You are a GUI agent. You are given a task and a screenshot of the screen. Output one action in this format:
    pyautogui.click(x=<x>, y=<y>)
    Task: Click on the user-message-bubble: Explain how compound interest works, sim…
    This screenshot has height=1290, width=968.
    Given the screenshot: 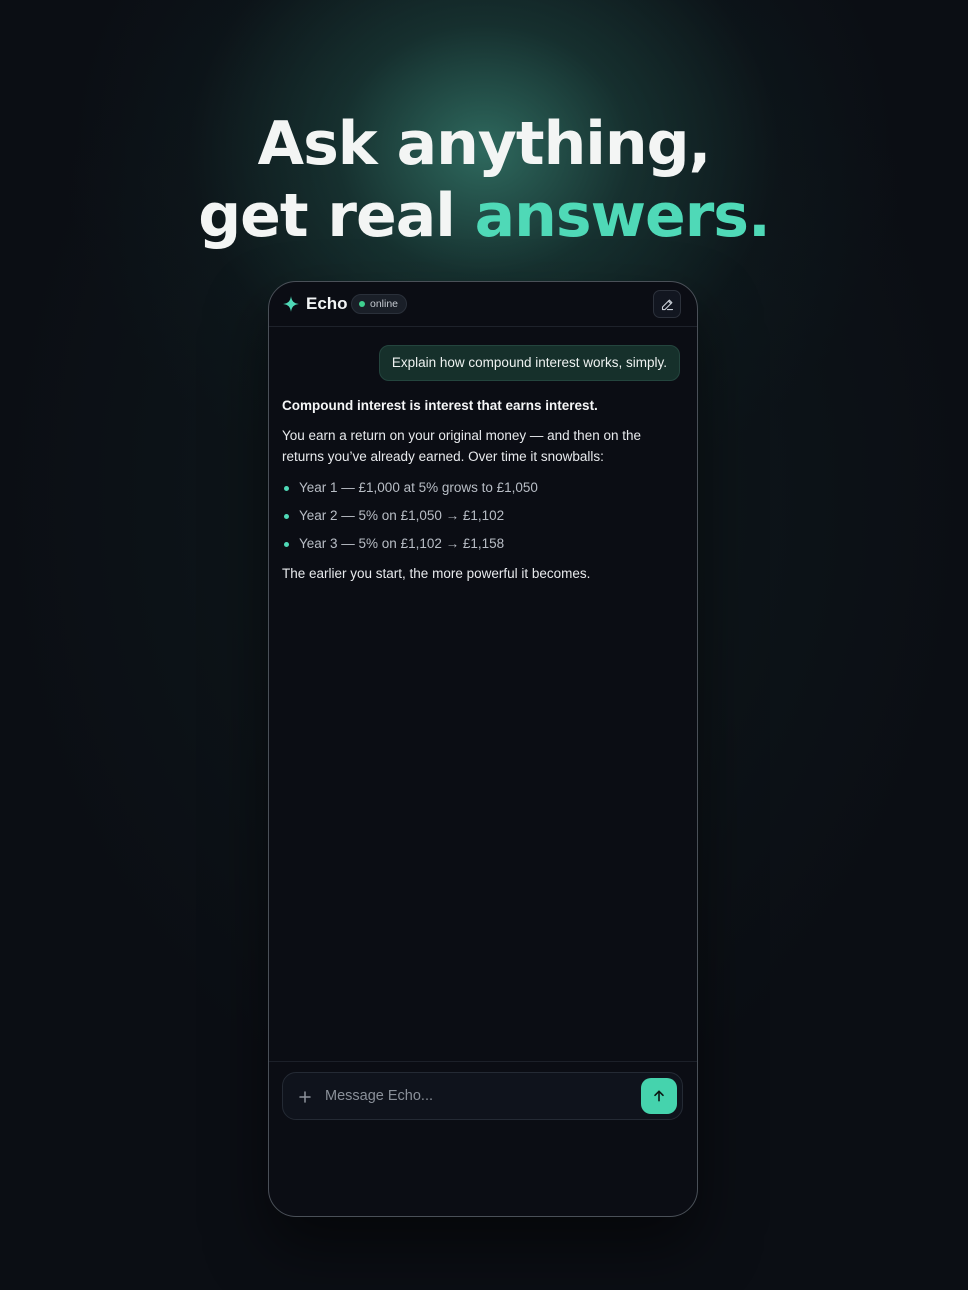 What is the action you would take?
    pyautogui.click(x=529, y=363)
    